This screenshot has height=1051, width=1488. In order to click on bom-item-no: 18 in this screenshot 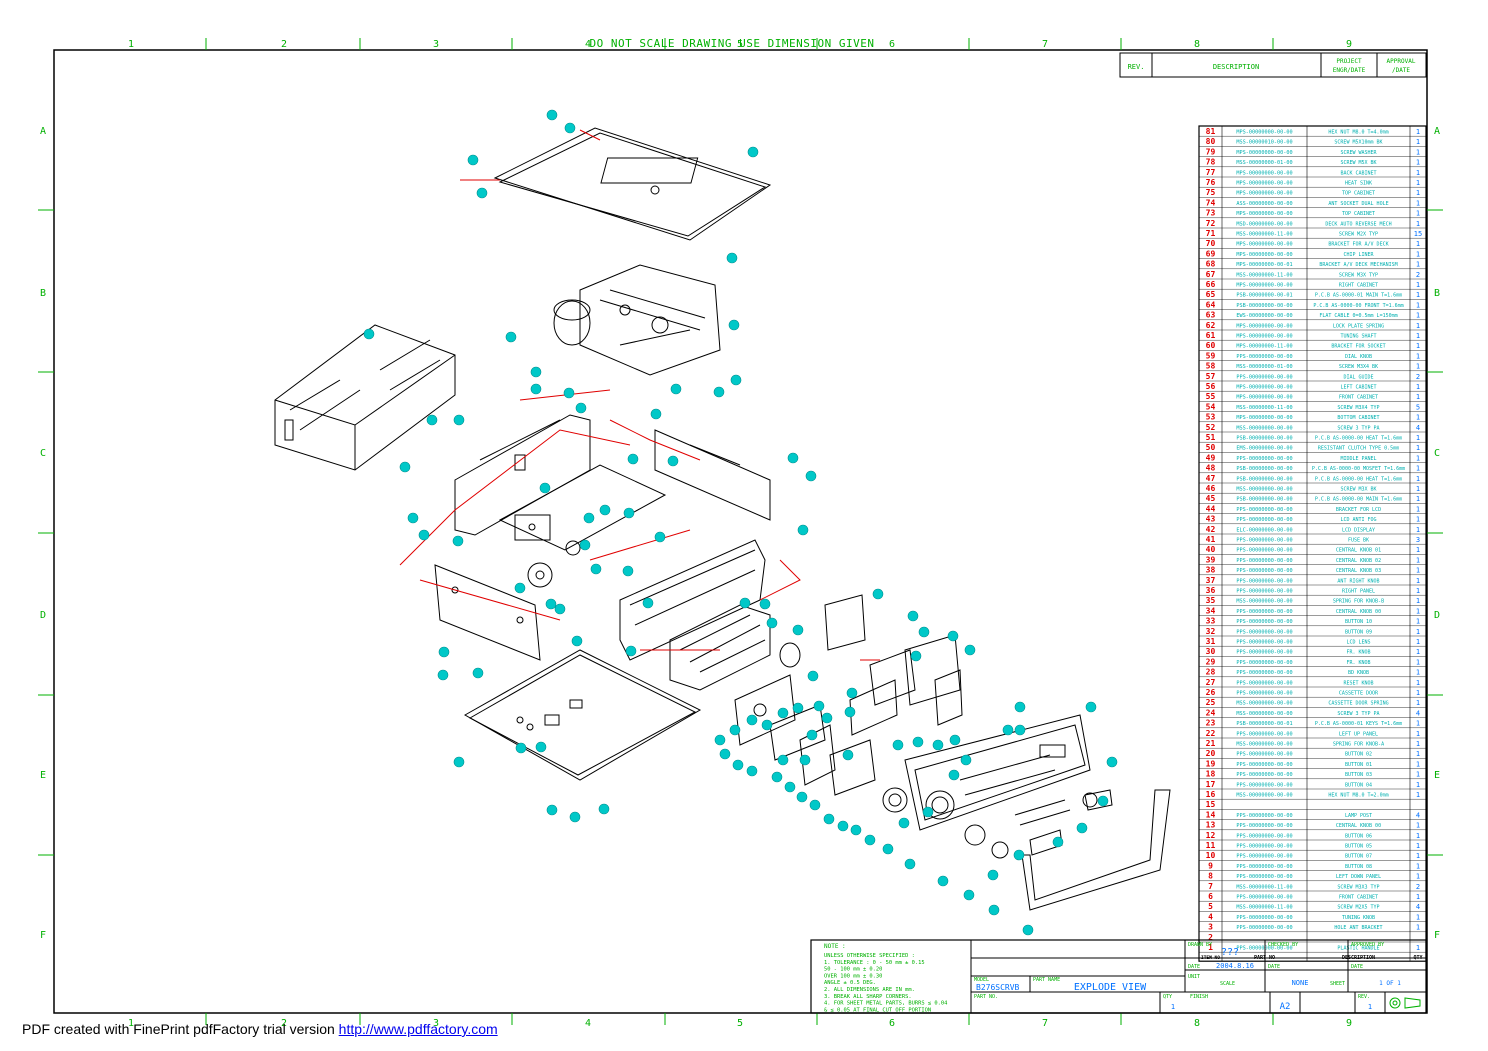, I will do `click(1211, 774)`.